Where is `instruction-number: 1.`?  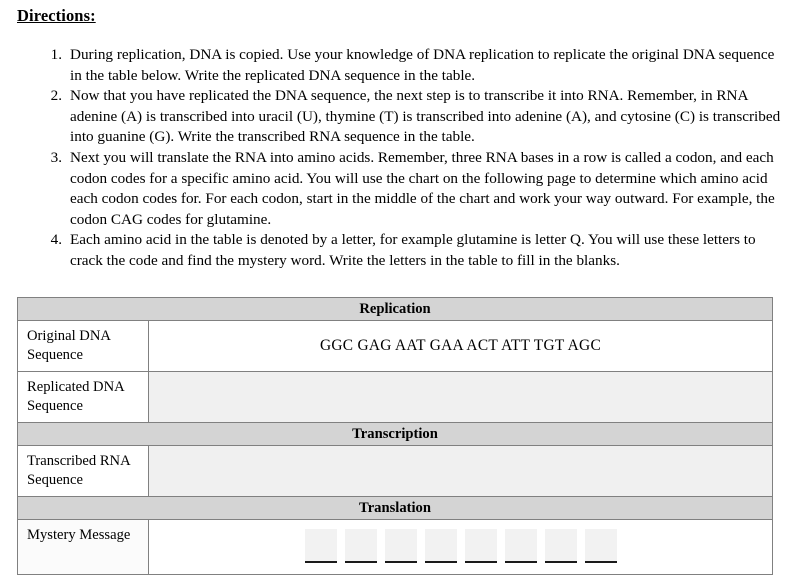
instruction-number: 1. is located at coordinates (56, 54).